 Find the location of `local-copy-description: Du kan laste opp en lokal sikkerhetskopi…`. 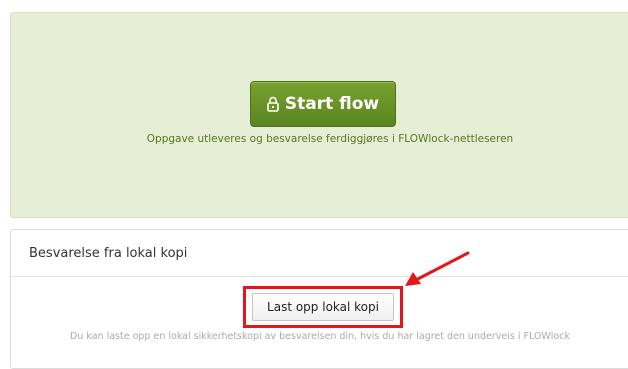

local-copy-description: Du kan laste opp en lokal sikkerhetskopi… is located at coordinates (320, 336).